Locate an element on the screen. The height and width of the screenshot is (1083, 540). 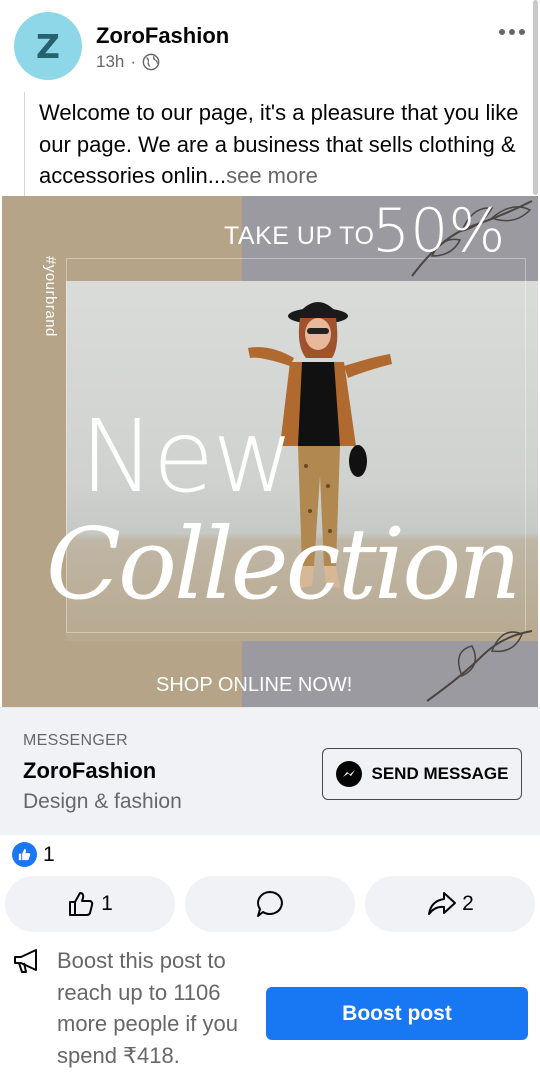
comment-icon is located at coordinates (270, 904).